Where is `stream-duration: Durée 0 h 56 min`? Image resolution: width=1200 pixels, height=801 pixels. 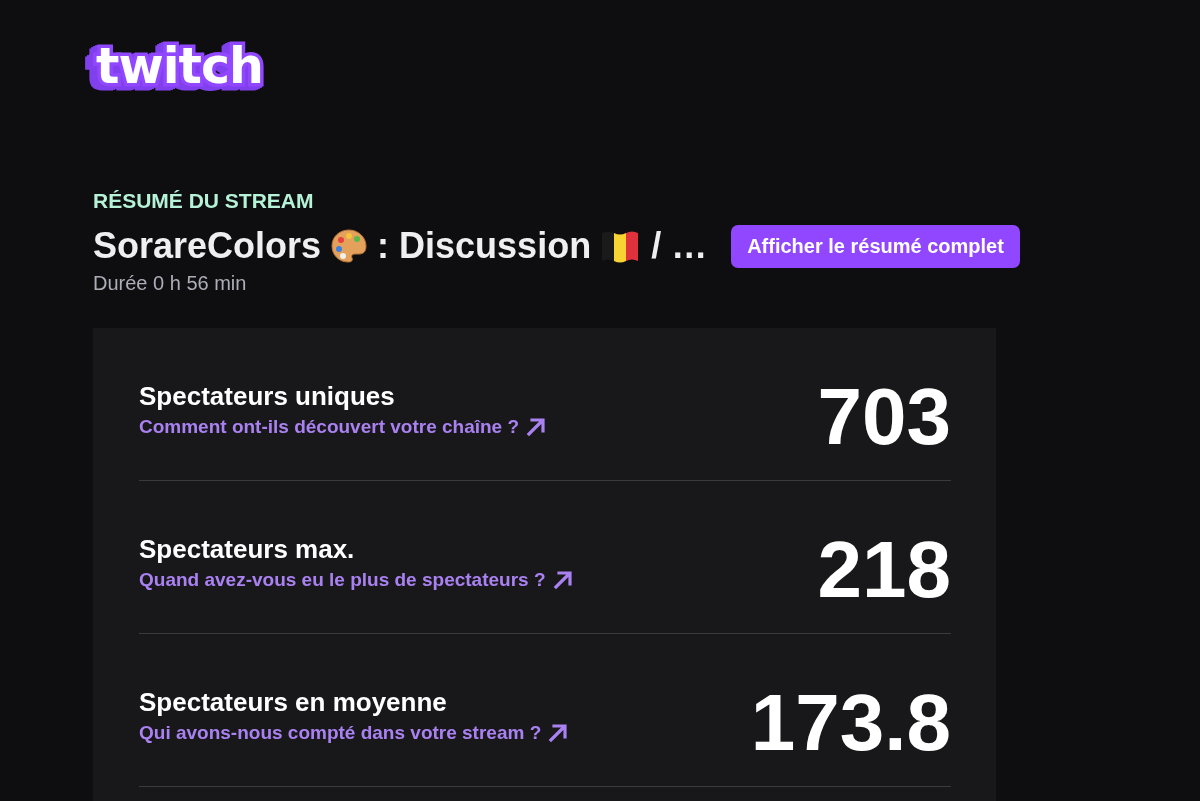 stream-duration: Durée 0 h 56 min is located at coordinates (170, 283).